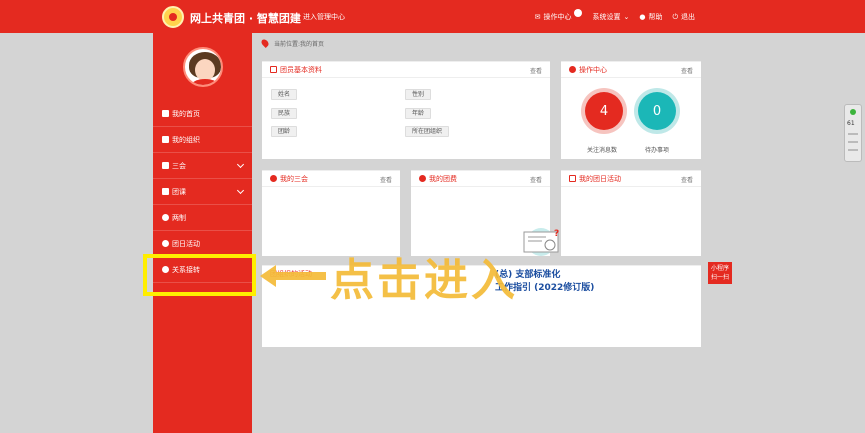 Image resolution: width=865 pixels, height=433 pixels. What do you see at coordinates (165, 139) in the screenshot?
I see `group-icon` at bounding box center [165, 139].